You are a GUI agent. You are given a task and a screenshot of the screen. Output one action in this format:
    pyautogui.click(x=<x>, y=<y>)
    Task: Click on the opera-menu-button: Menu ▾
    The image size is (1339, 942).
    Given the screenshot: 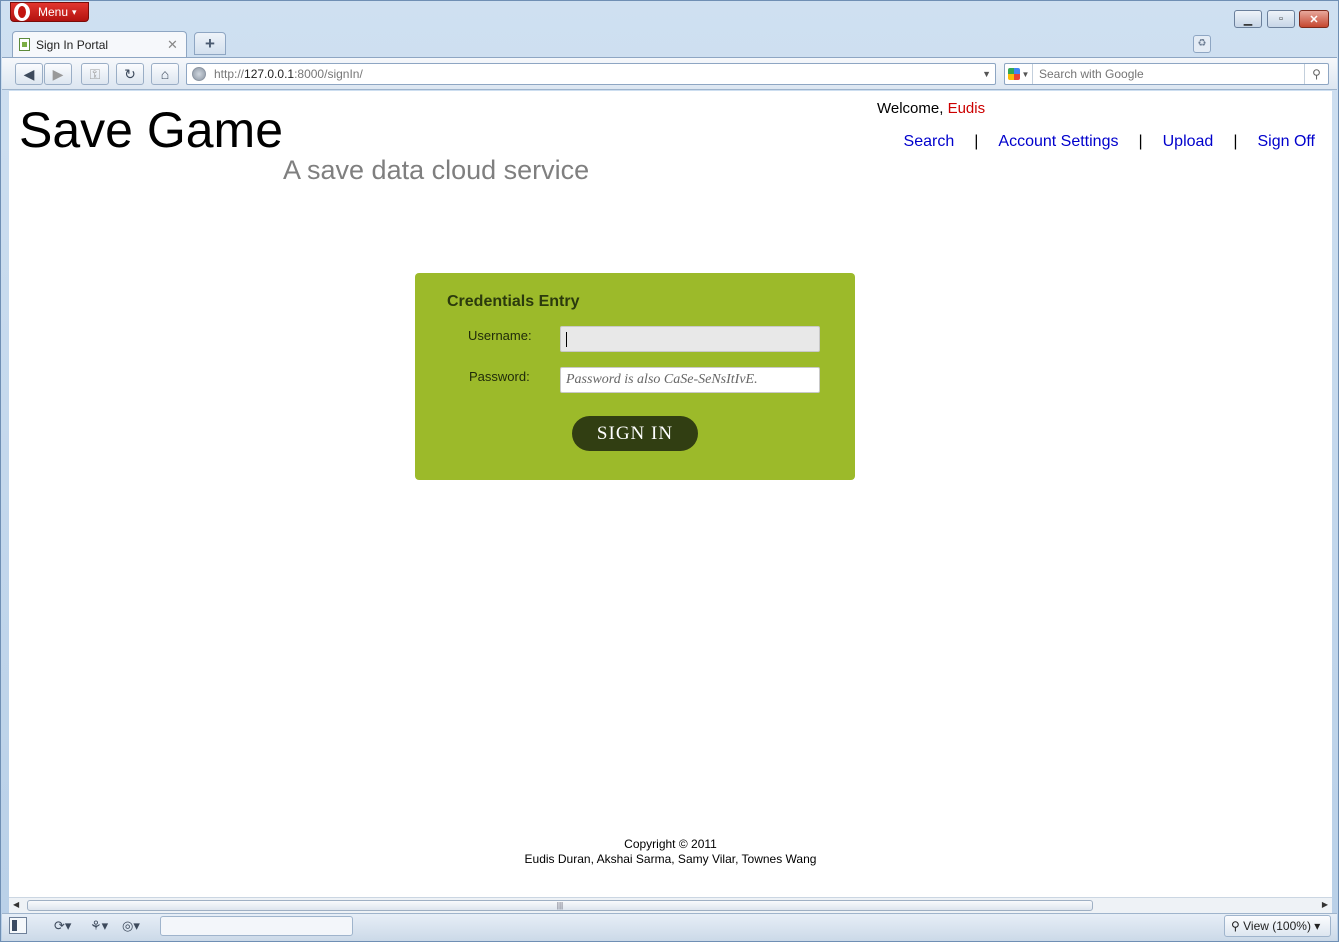 What is the action you would take?
    pyautogui.click(x=49, y=12)
    